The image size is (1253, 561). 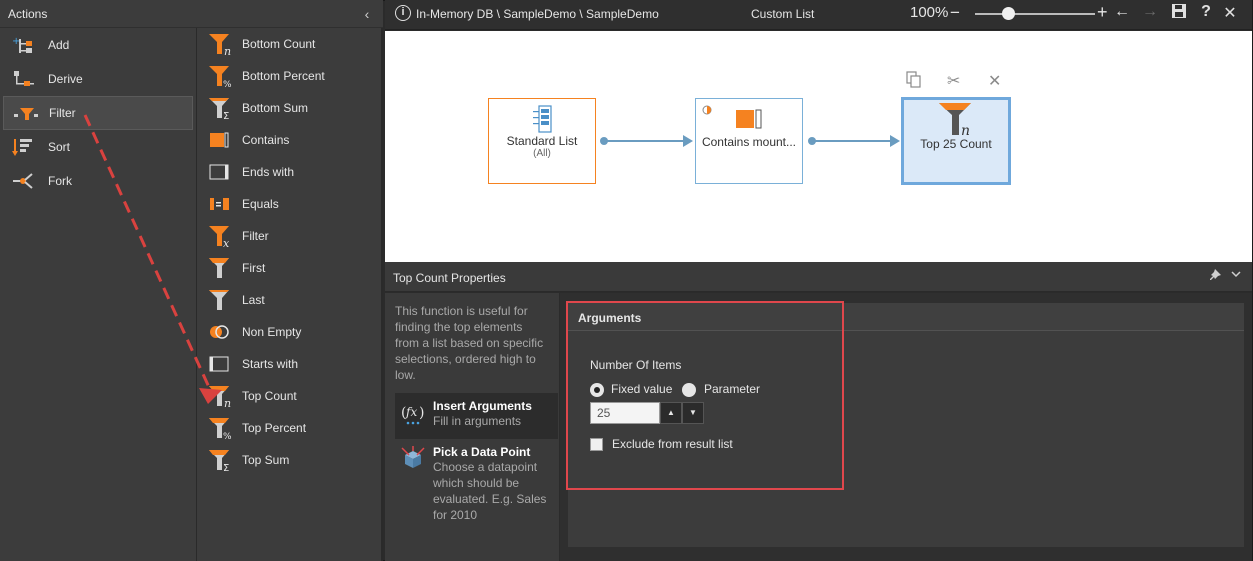 I want to click on function-non-empty: Non Empty, so click(x=289, y=332).